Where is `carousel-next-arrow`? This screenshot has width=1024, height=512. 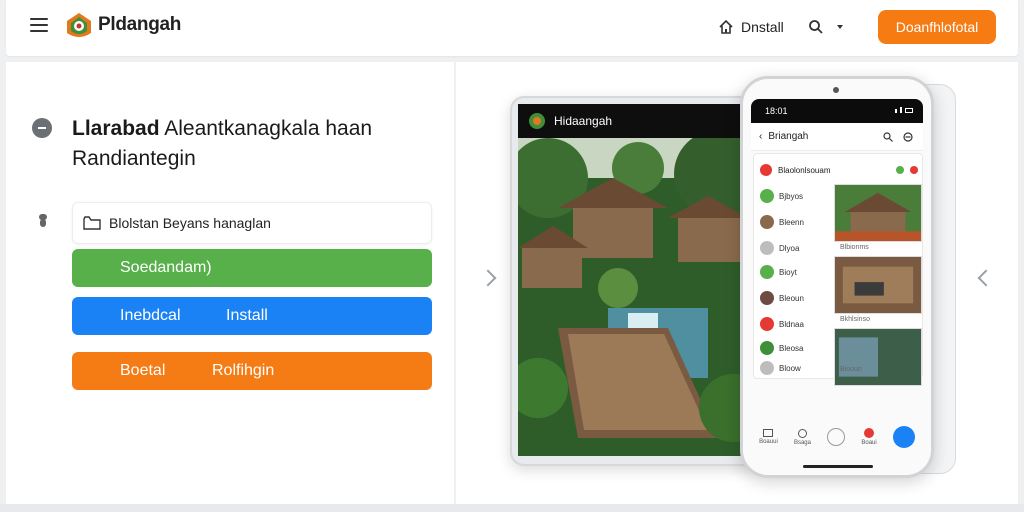
carousel-next-arrow is located at coordinates (986, 278).